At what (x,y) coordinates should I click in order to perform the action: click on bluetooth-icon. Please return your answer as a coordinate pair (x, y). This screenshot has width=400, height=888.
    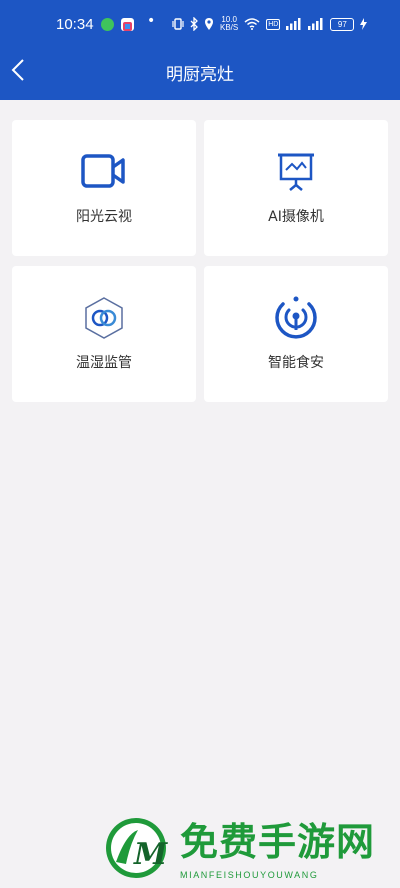
    Looking at the image, I should click on (194, 24).